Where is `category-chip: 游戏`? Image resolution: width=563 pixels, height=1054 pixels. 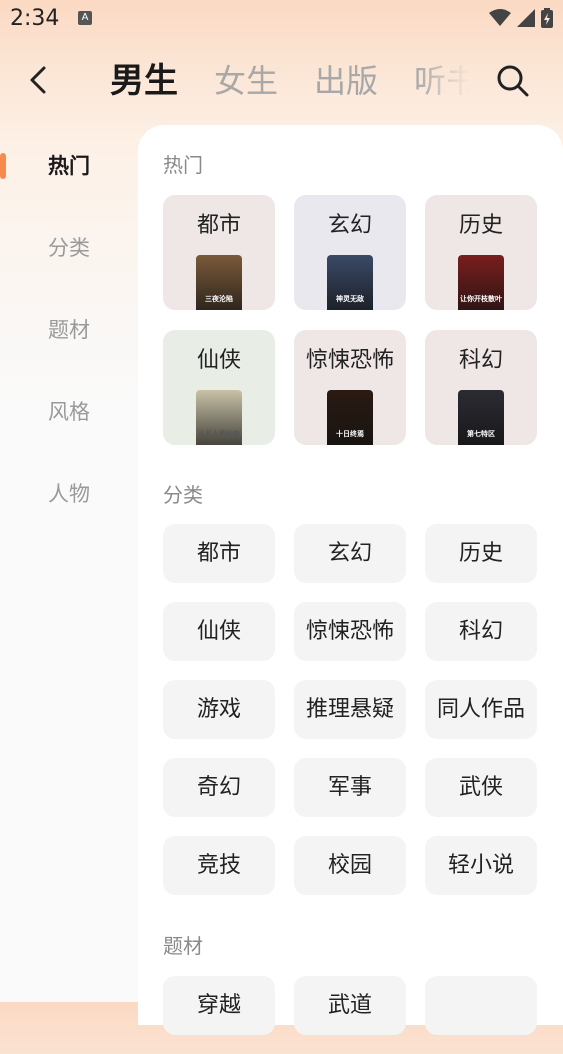
category-chip: 游戏 is located at coordinates (219, 709).